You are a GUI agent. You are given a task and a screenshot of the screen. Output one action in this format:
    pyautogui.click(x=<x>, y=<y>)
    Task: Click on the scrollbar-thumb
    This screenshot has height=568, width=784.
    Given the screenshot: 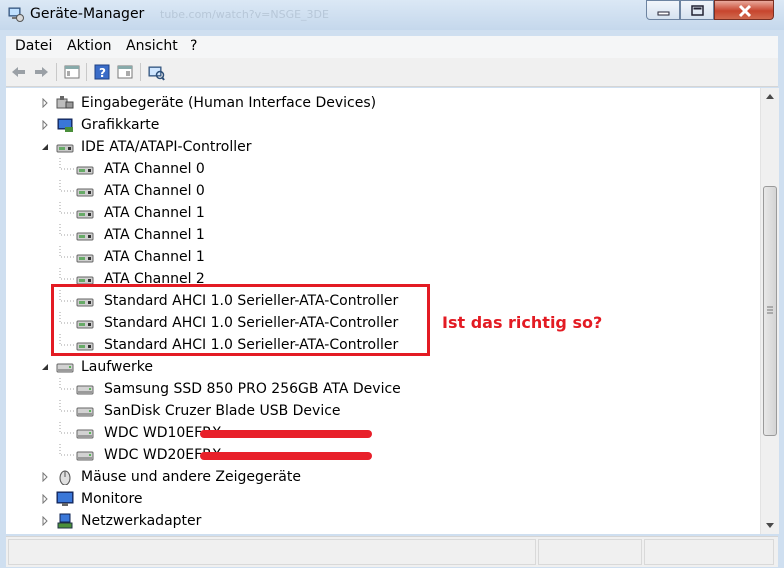 What is the action you would take?
    pyautogui.click(x=770, y=311)
    